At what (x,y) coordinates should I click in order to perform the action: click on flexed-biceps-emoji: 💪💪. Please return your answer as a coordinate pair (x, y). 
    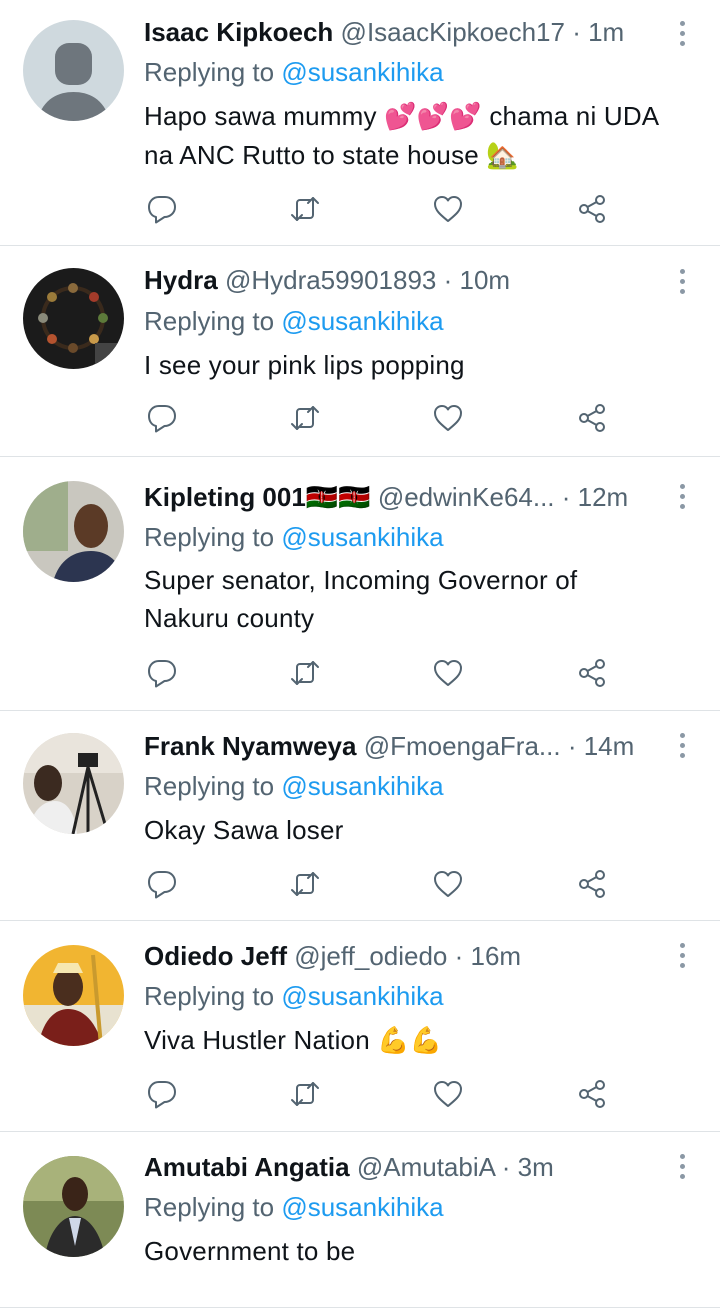
    Looking at the image, I should click on (410, 1041).